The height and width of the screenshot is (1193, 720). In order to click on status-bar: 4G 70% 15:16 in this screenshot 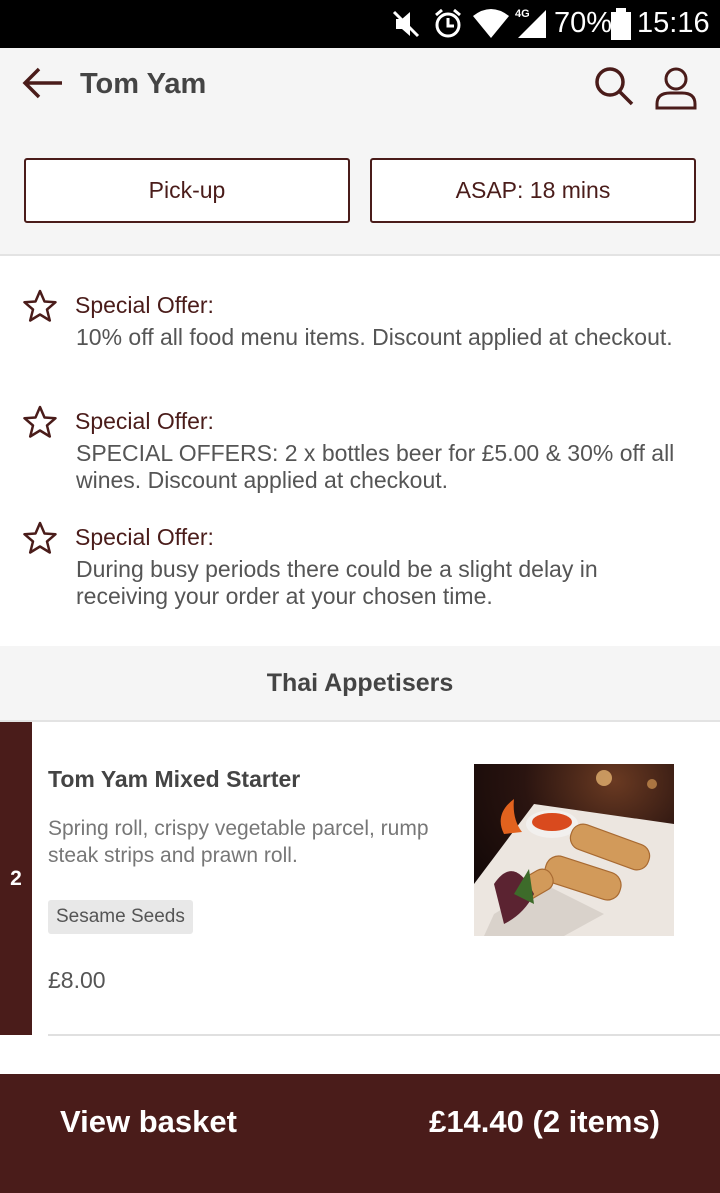, I will do `click(360, 24)`.